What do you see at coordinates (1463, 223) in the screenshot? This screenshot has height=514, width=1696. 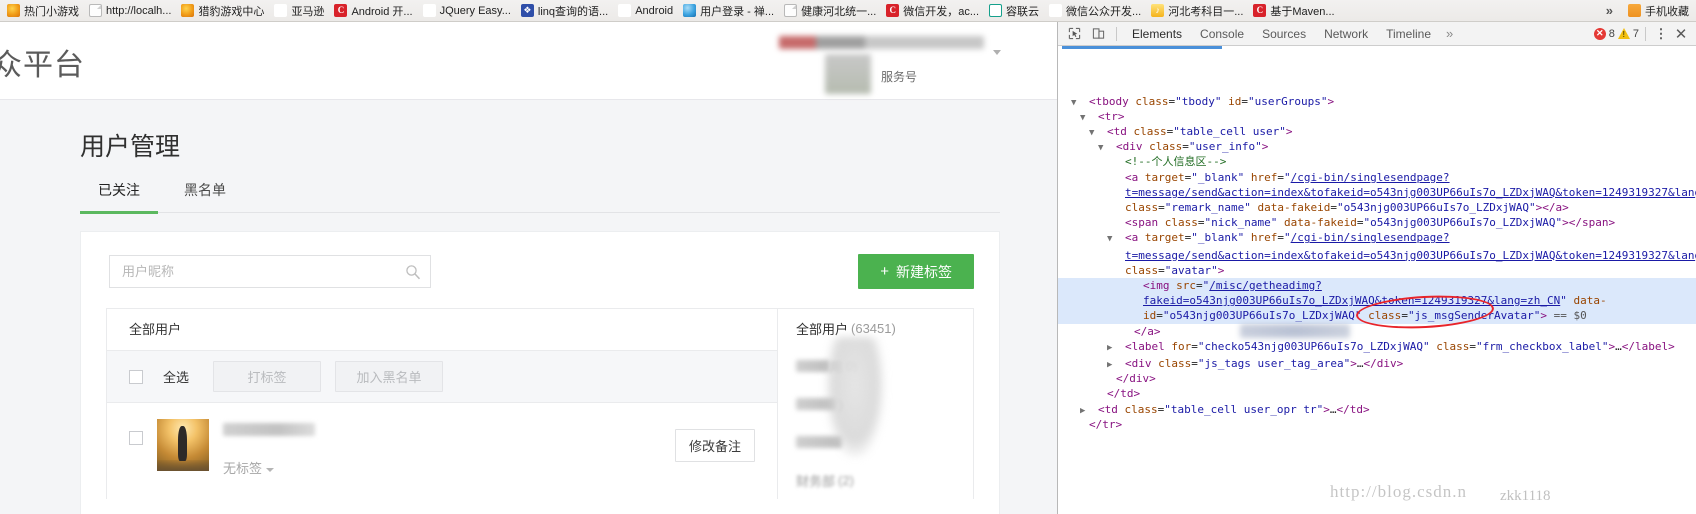 I see `dom-token-val: "o543njg003UP66uIs7o_LZDxjWAQ"` at bounding box center [1463, 223].